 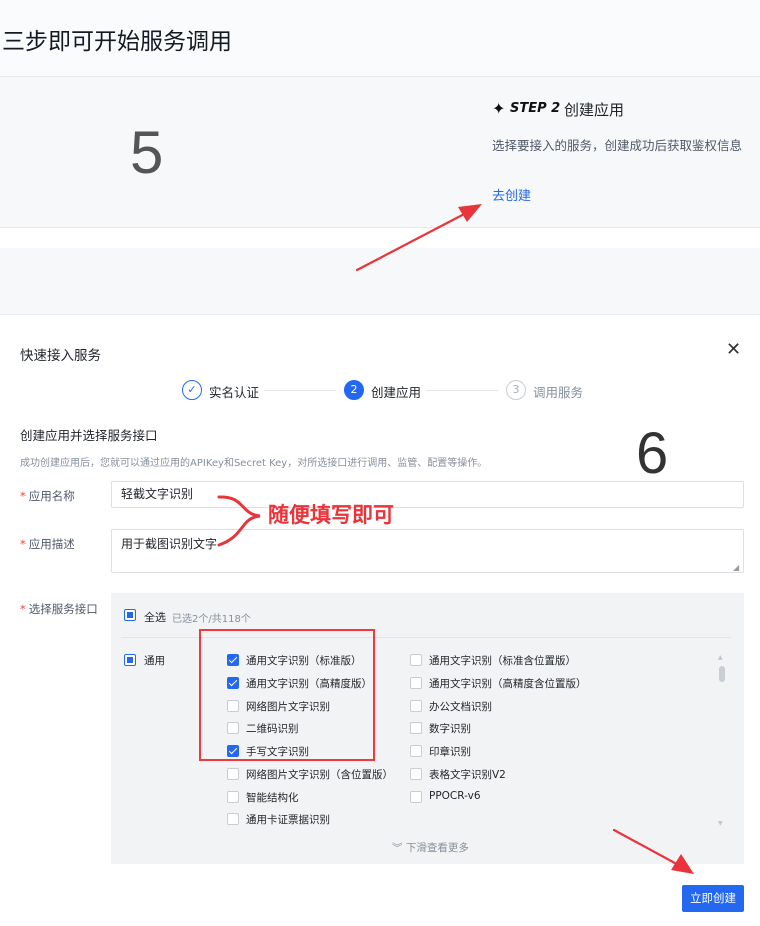 I want to click on step-description: 选择要接入的服务，创建成功后获取鉴权信息, so click(x=617, y=145).